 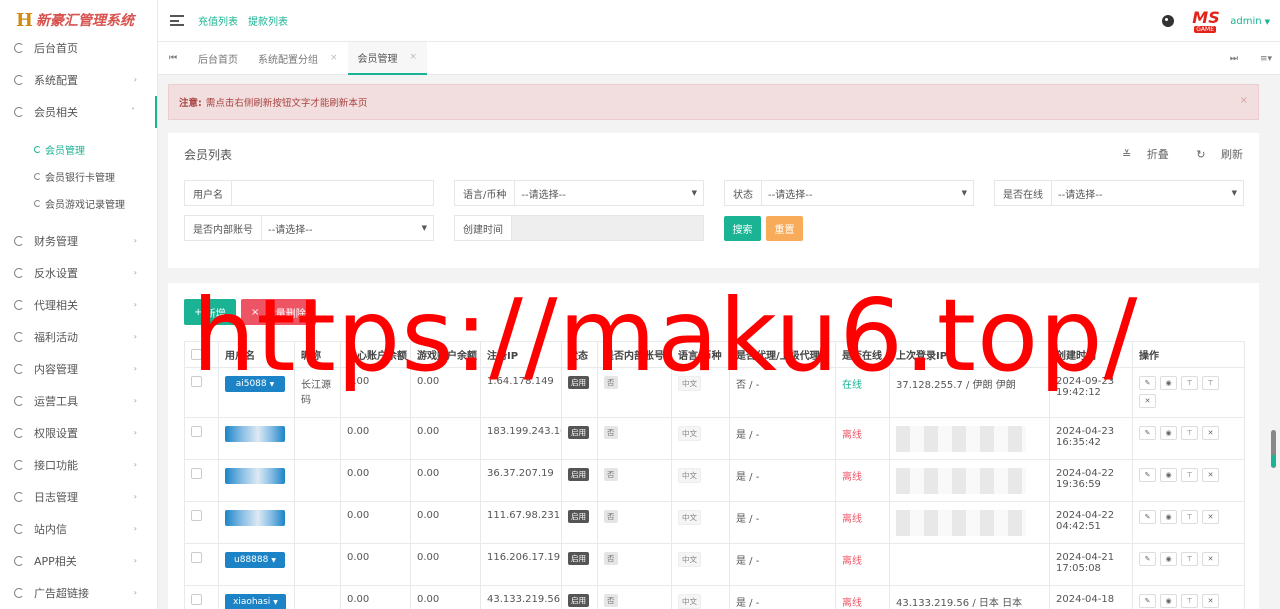 What do you see at coordinates (78, 112) in the screenshot?
I see `sidebar-item-member: 会员相关 ˅` at bounding box center [78, 112].